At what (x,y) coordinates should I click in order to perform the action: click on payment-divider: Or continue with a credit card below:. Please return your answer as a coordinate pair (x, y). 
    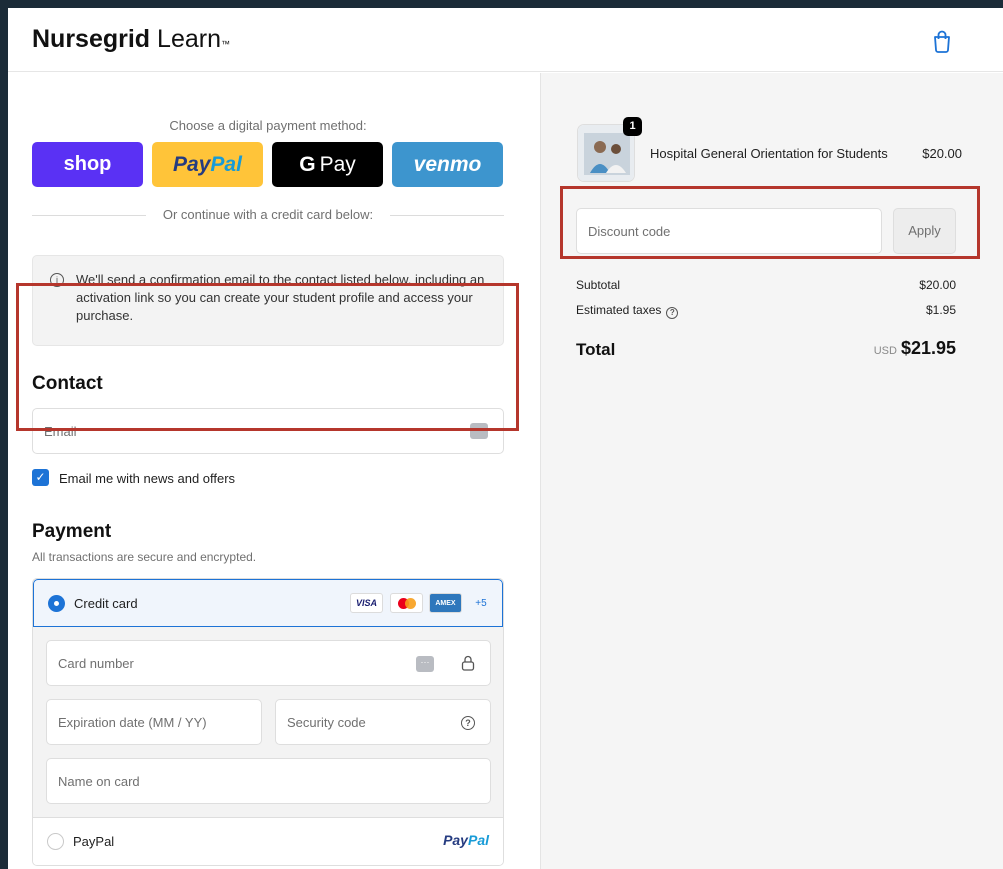
    Looking at the image, I should click on (268, 216).